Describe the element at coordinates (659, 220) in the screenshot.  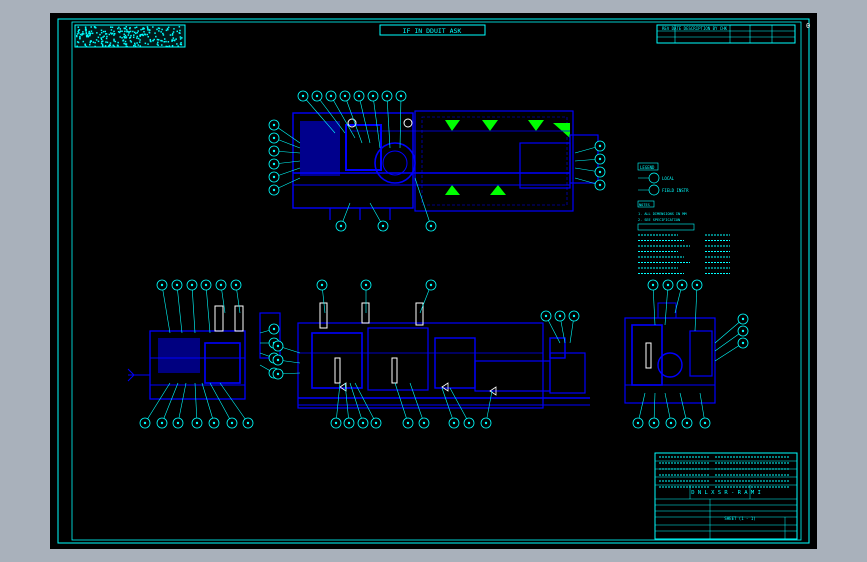
I see `notes-line-2: 2. SEE SPECIFICATION` at that location.